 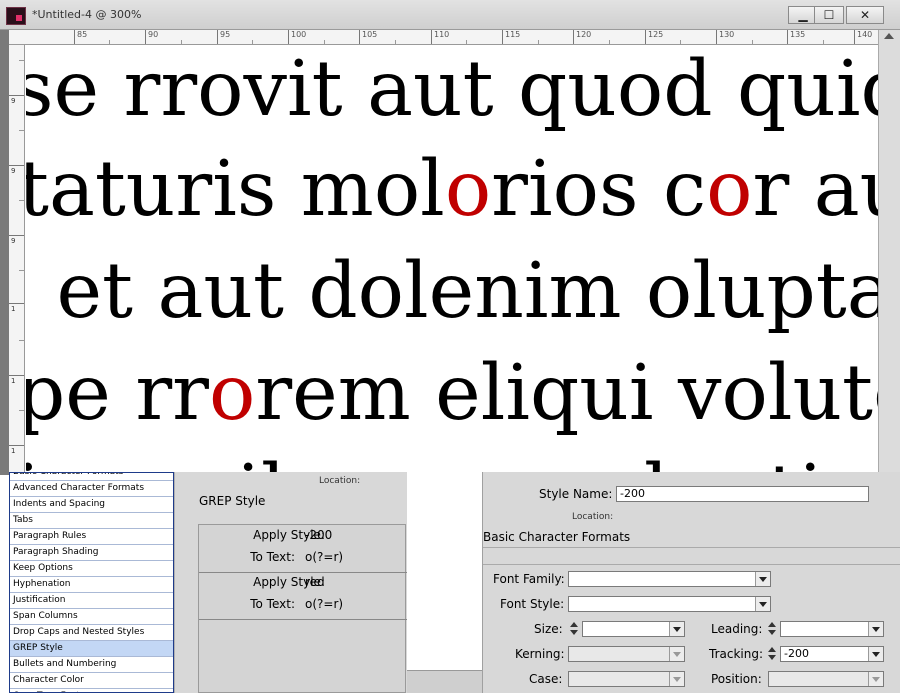 What do you see at coordinates (444, 681) in the screenshot?
I see `horizontal-scrollbar-fragment` at bounding box center [444, 681].